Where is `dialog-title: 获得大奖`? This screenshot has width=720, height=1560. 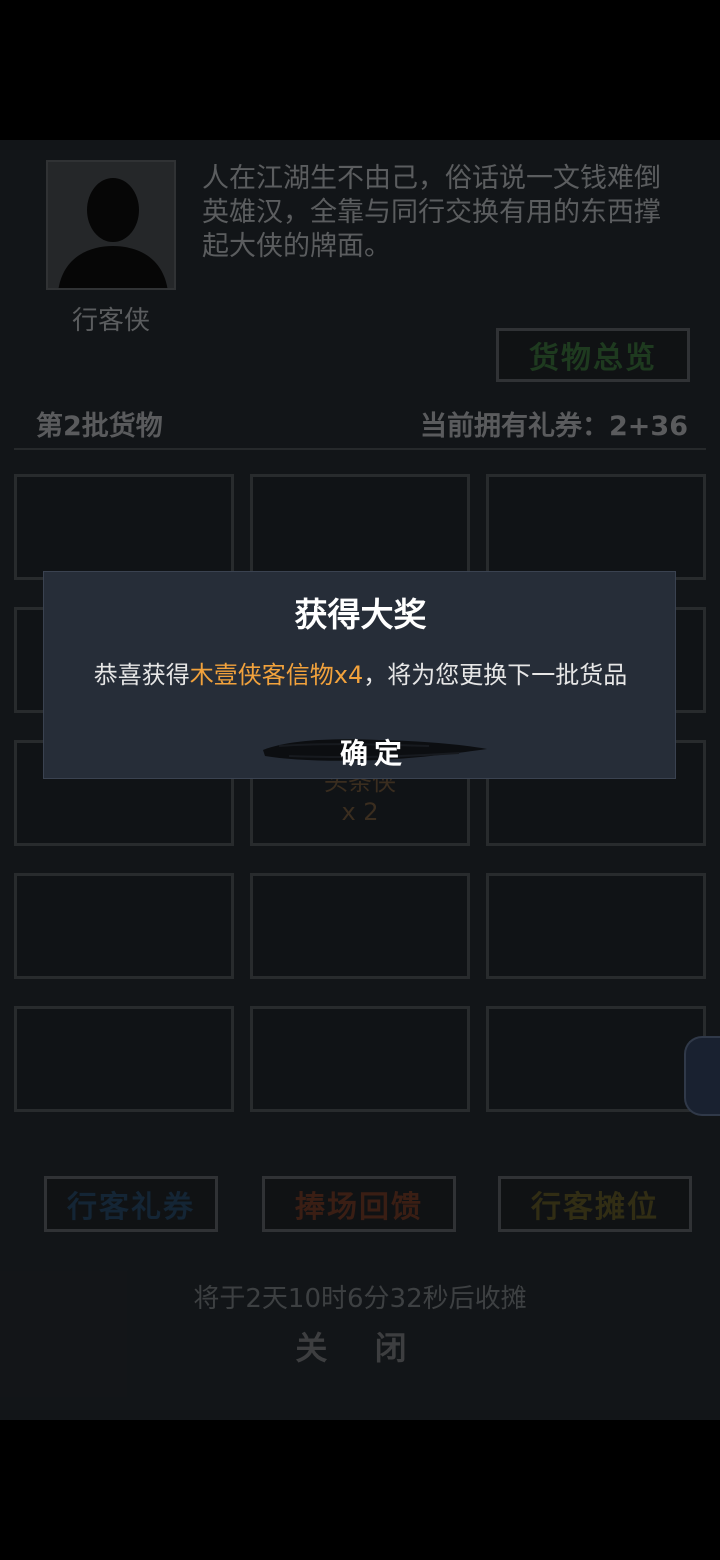 dialog-title: 获得大奖 is located at coordinates (360, 614).